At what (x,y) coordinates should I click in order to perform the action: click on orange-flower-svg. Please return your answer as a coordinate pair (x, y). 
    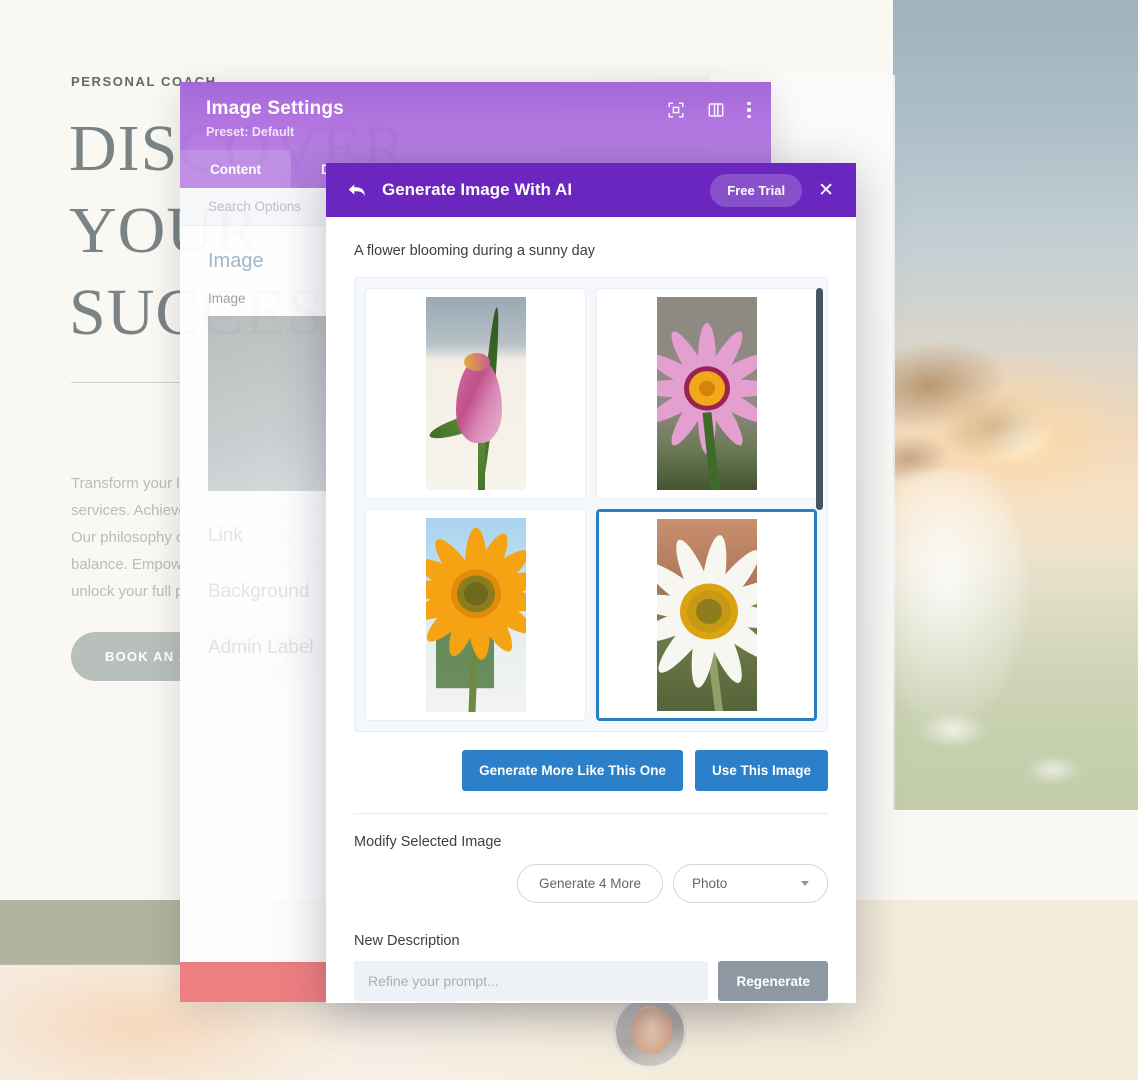
    Looking at the image, I should click on (475, 619).